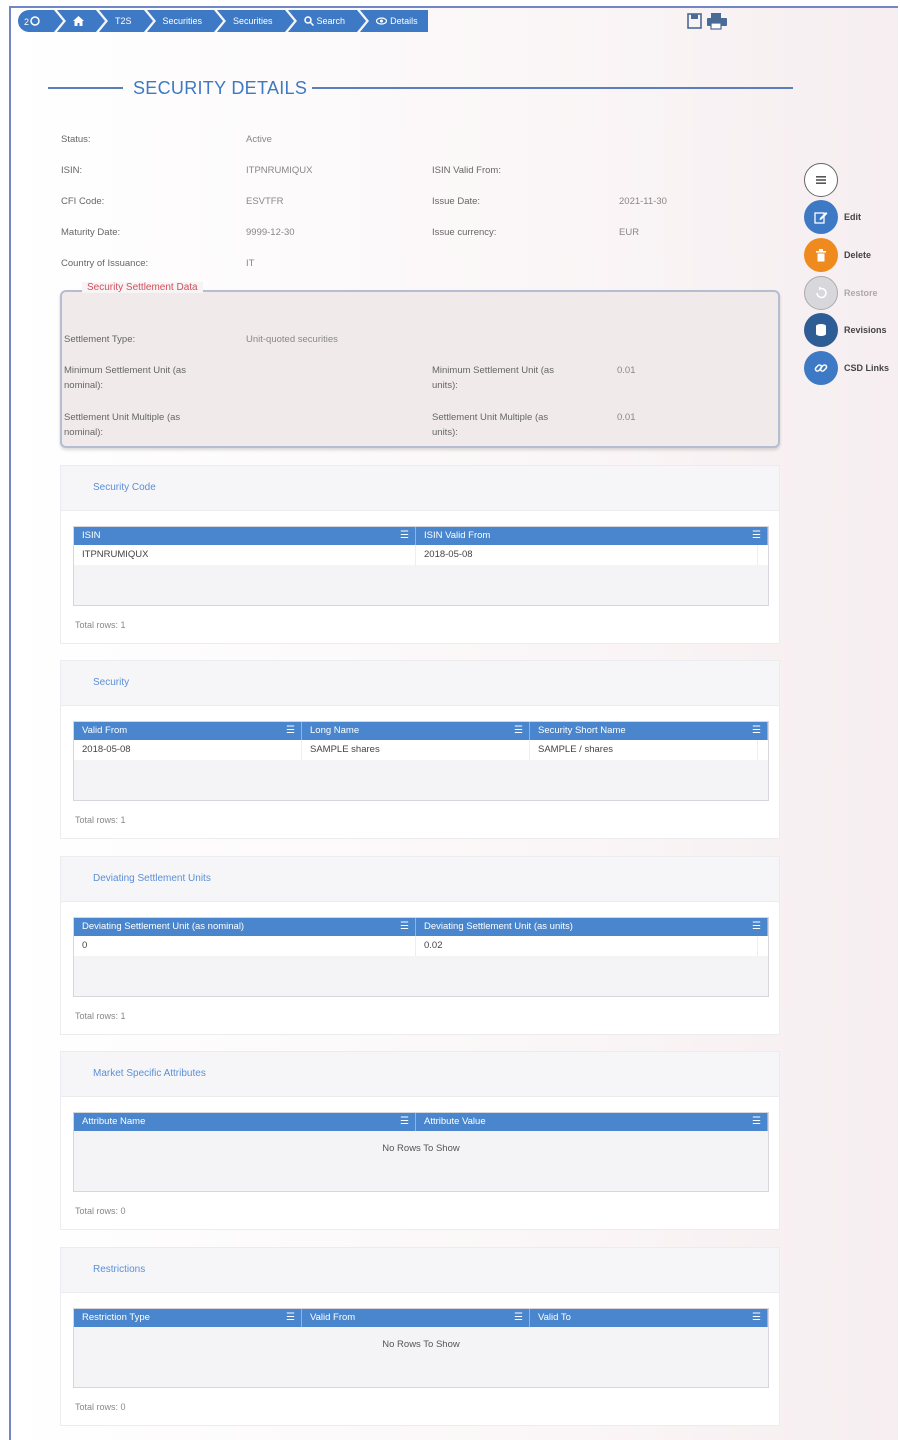 The image size is (900, 1440). What do you see at coordinates (111, 682) in the screenshot?
I see `security-title: Security` at bounding box center [111, 682].